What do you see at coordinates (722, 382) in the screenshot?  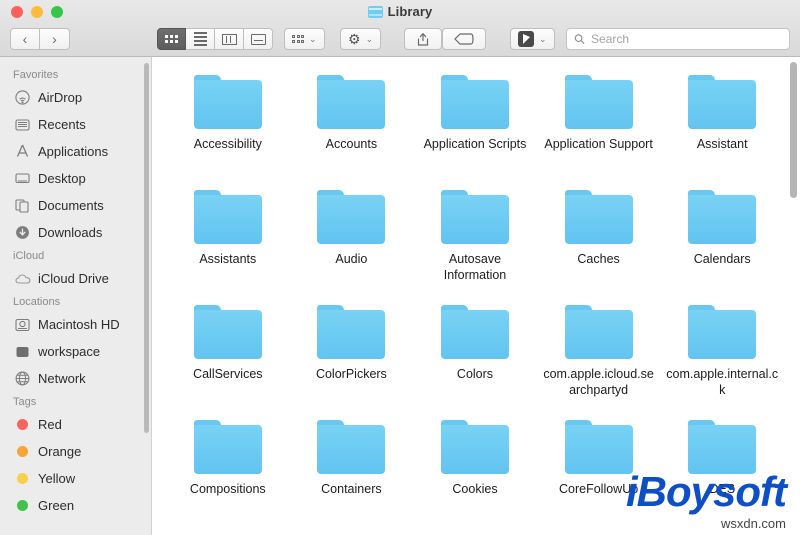 I see `file-item-label: com.apple.internal.ck` at bounding box center [722, 382].